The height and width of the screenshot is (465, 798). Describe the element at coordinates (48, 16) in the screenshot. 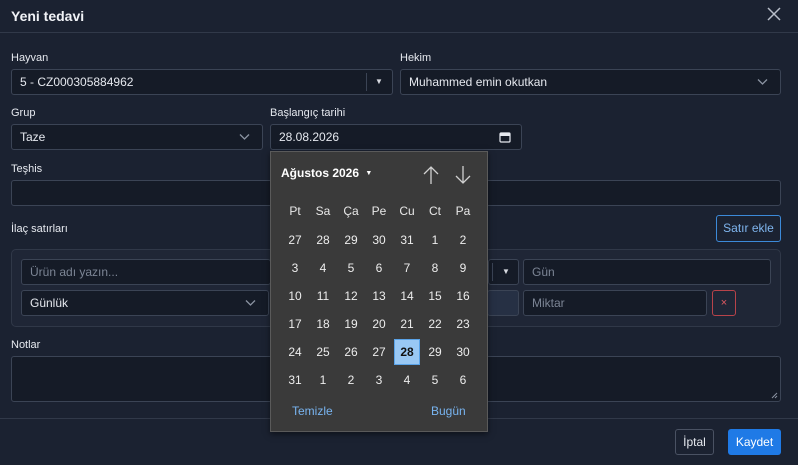

I see `modal-title: Yeni tedavi` at that location.